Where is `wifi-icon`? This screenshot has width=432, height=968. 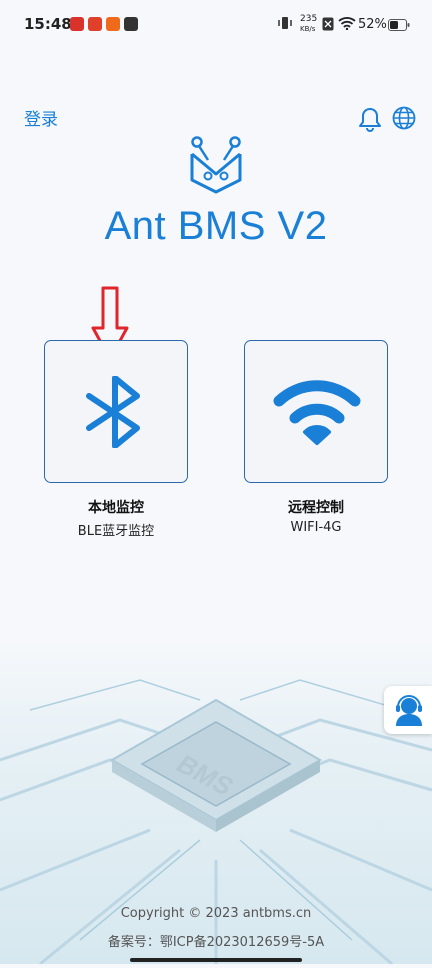
wifi-icon is located at coordinates (347, 25).